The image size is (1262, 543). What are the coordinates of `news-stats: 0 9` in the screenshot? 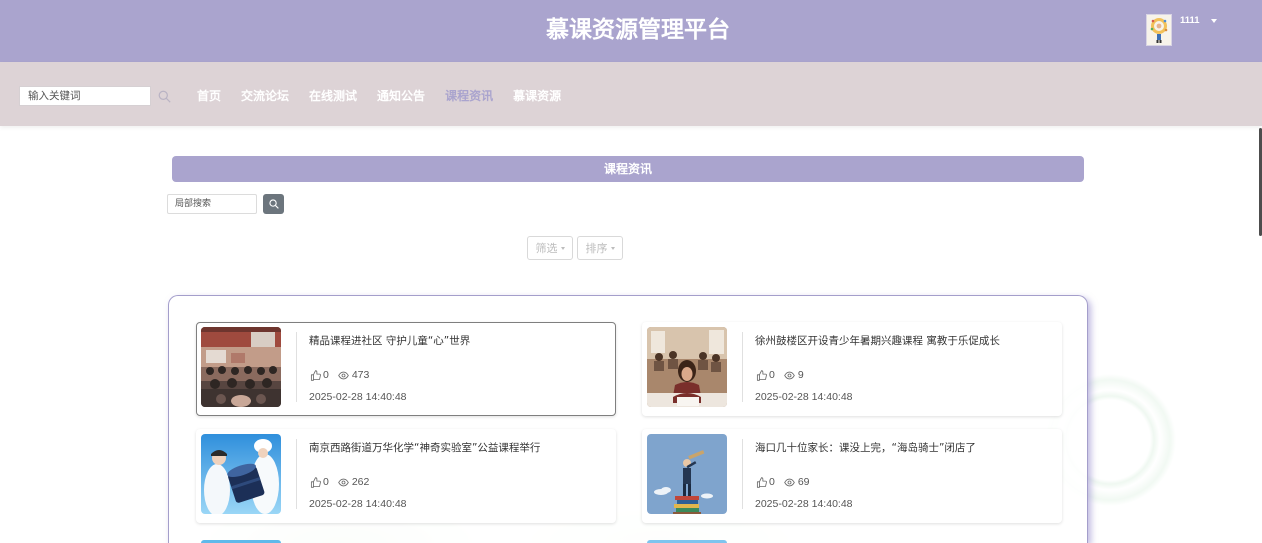 It's located at (780, 375).